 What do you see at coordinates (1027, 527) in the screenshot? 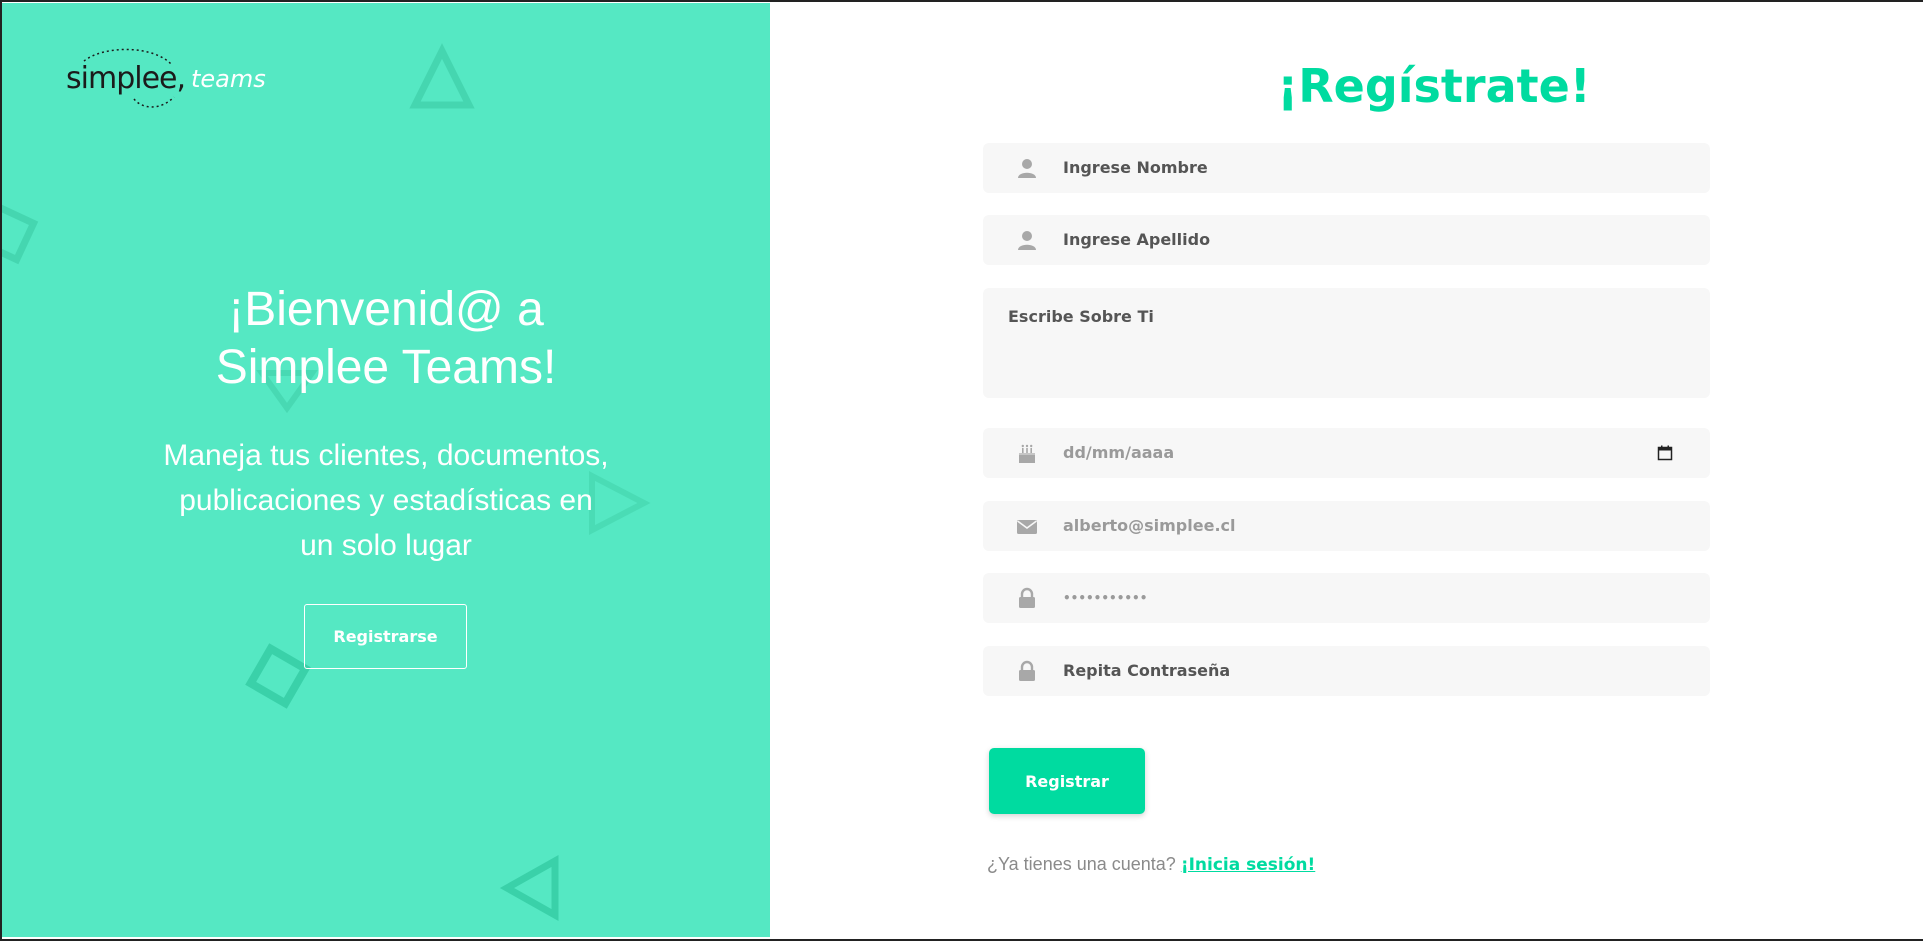
I see `envelope-icon` at bounding box center [1027, 527].